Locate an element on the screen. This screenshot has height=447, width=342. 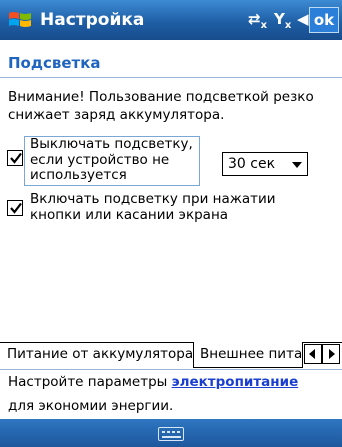
backlight-on-checkbox is located at coordinates (15, 208).